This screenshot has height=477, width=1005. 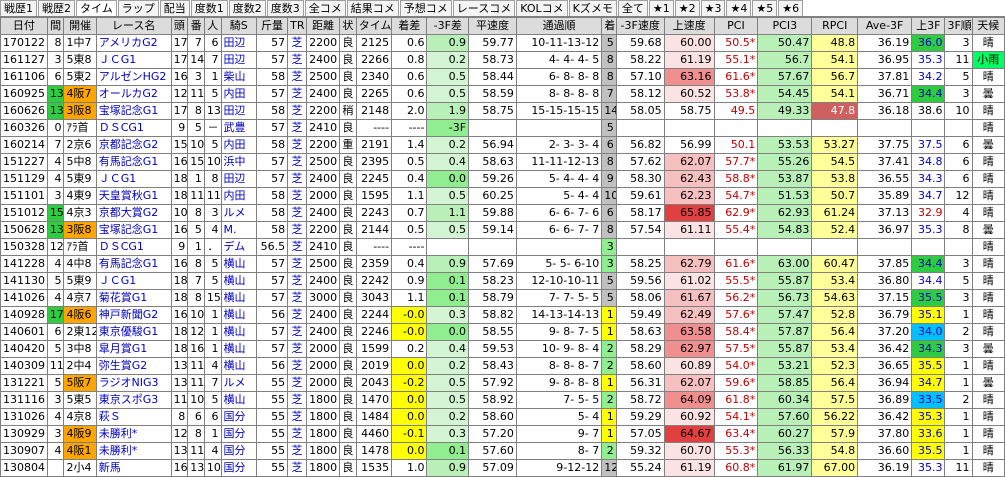 I want to click on cell-us: 62.97, so click(x=689, y=349).